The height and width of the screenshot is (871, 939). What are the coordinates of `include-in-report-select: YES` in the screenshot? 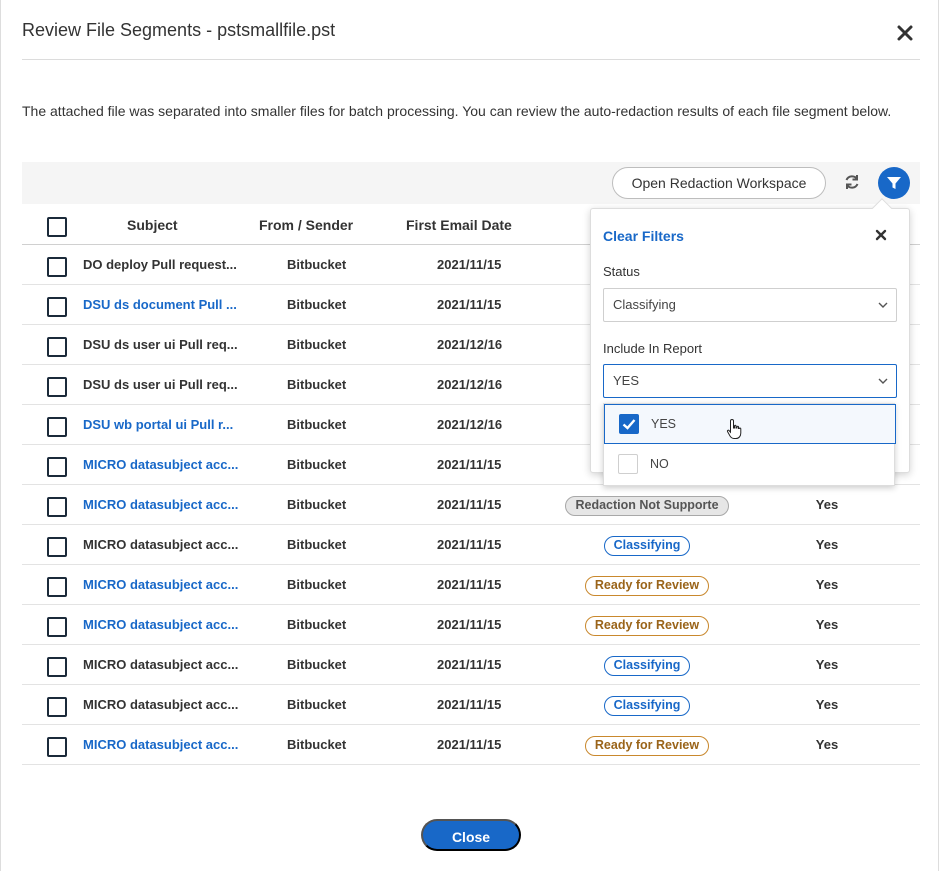 It's located at (750, 381).